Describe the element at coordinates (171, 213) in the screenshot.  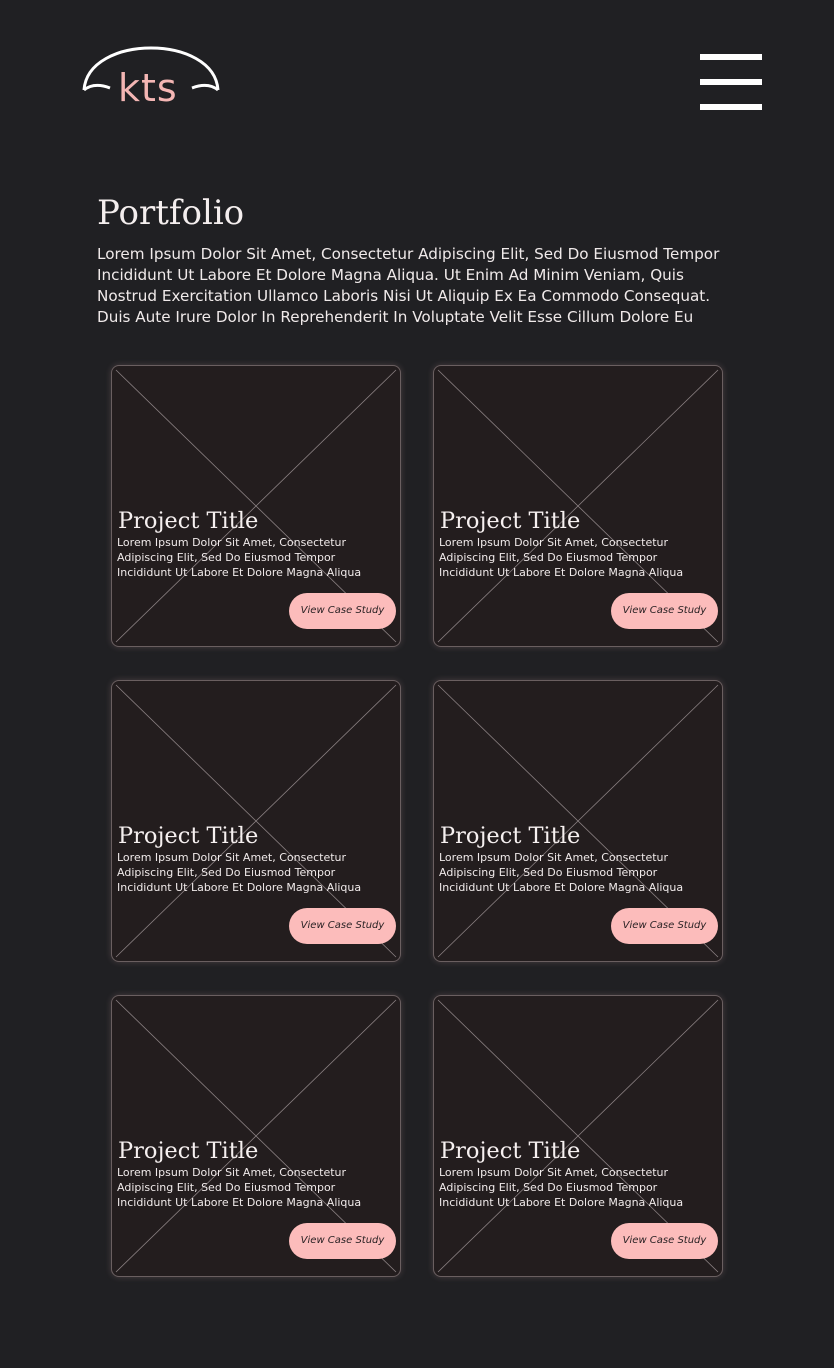
I see `page-title: Portfolio` at that location.